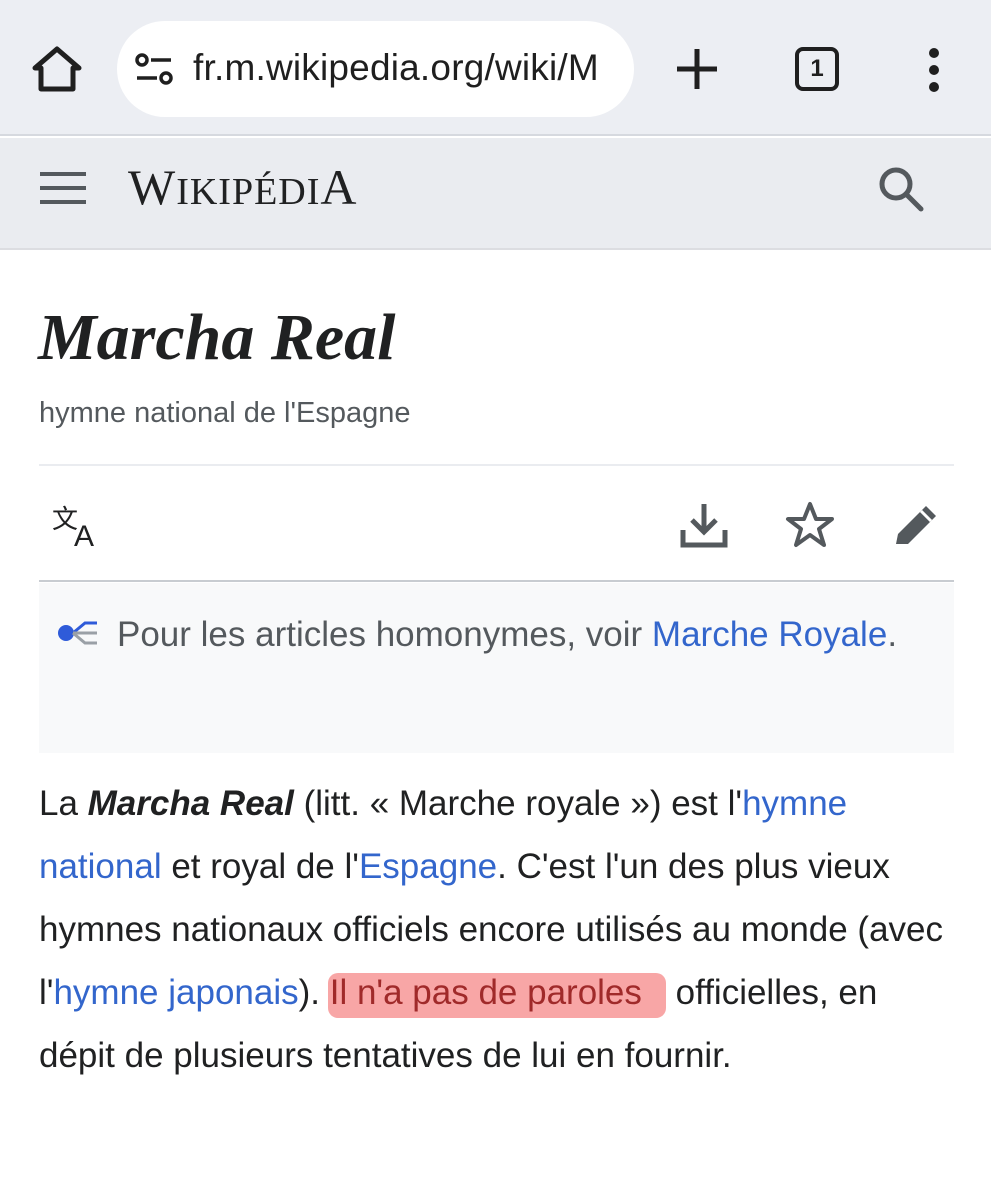 The height and width of the screenshot is (1200, 991). What do you see at coordinates (704, 525) in the screenshot?
I see `download-icon` at bounding box center [704, 525].